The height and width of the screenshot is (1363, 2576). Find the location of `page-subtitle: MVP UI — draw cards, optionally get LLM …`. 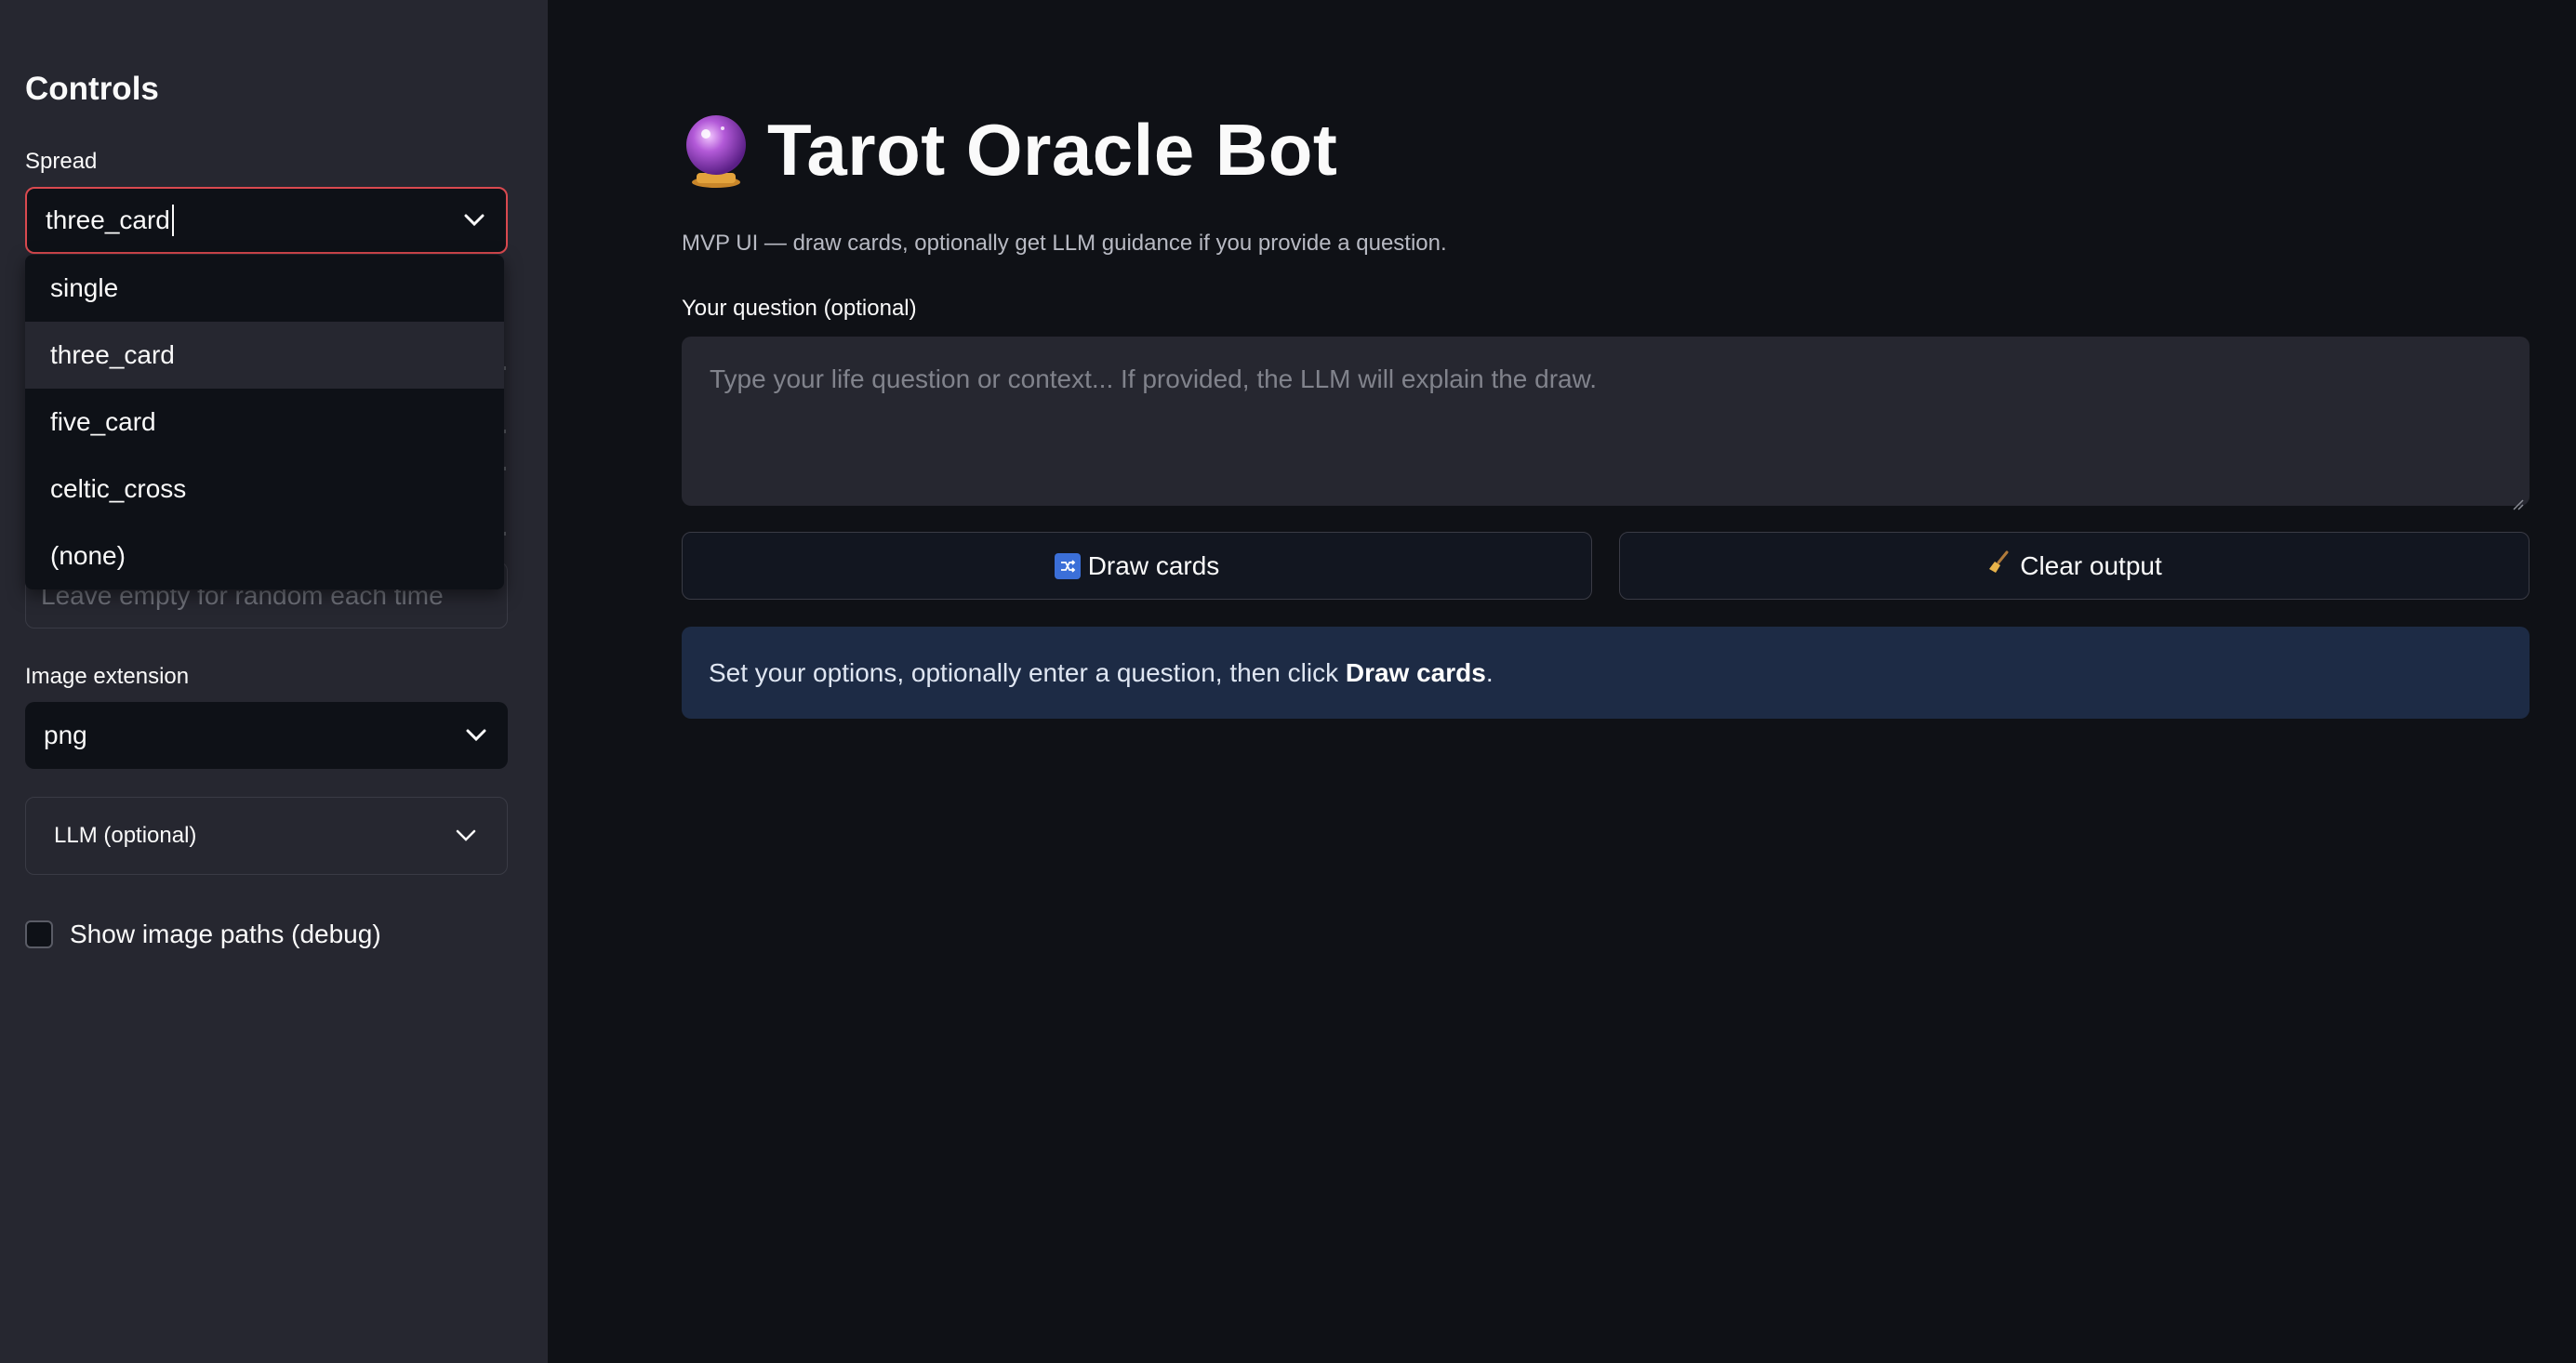

page-subtitle: MVP UI — draw cards, optionally get LLM … is located at coordinates (1064, 243).